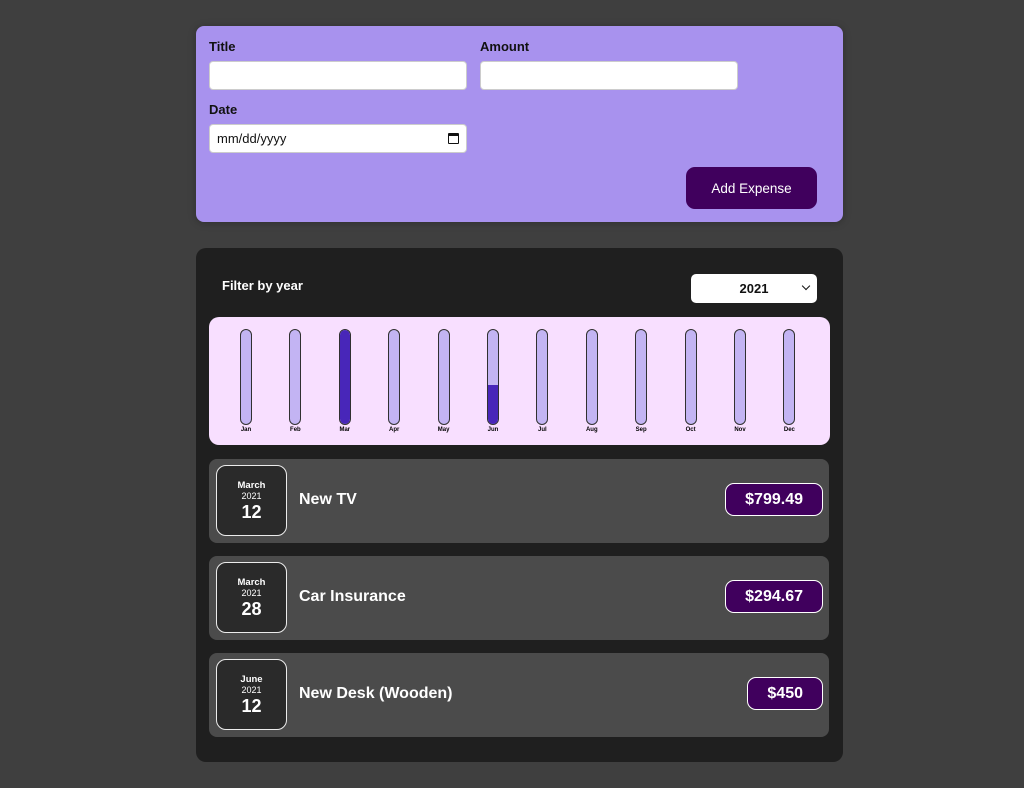 This screenshot has width=1024, height=788. What do you see at coordinates (519, 695) in the screenshot?
I see `expense-item: June 2021 12 New Desk (Wooden) $450` at bounding box center [519, 695].